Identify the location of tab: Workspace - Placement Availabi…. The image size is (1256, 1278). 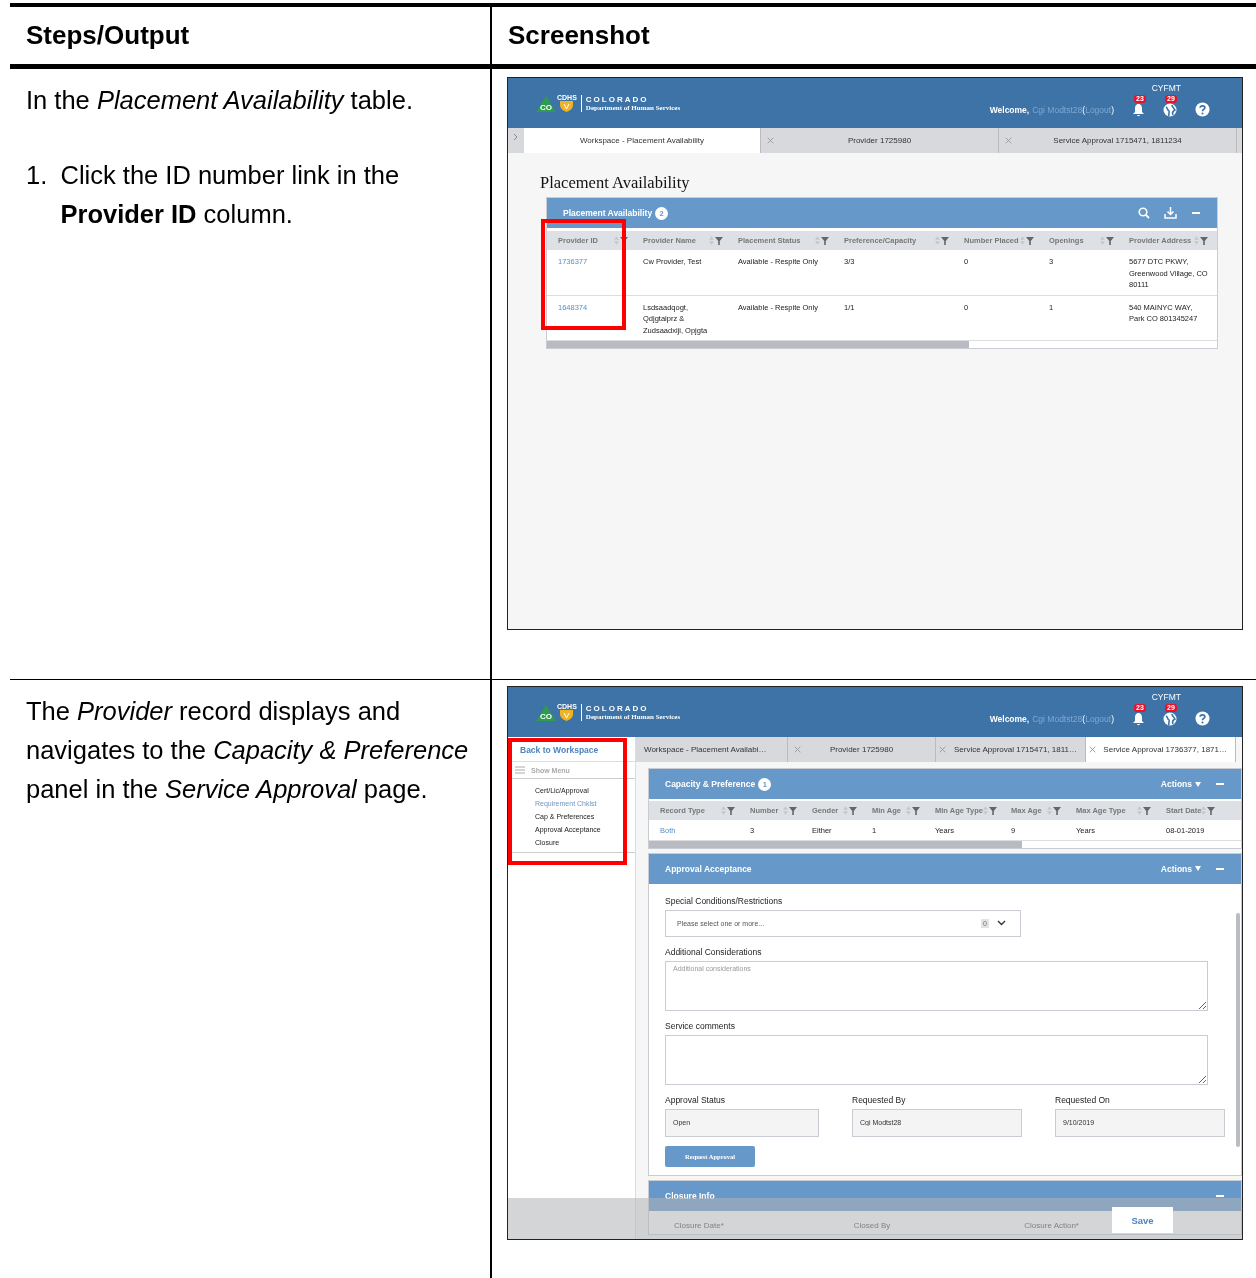
(712, 749).